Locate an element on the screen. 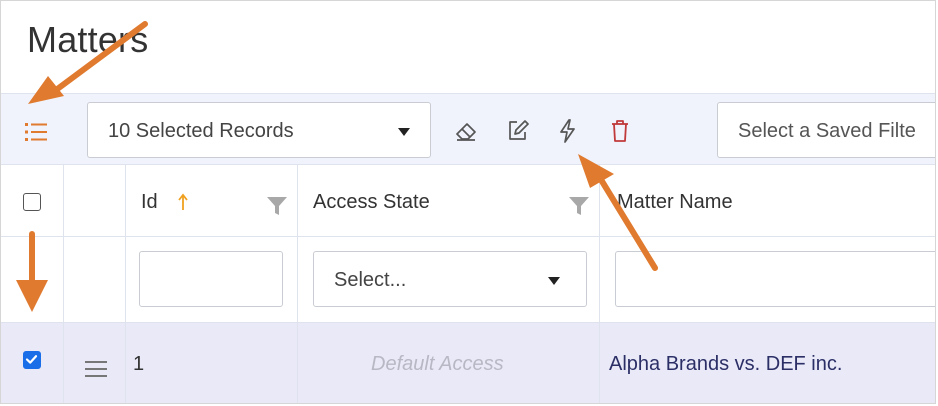  page-title: Matters is located at coordinates (88, 39).